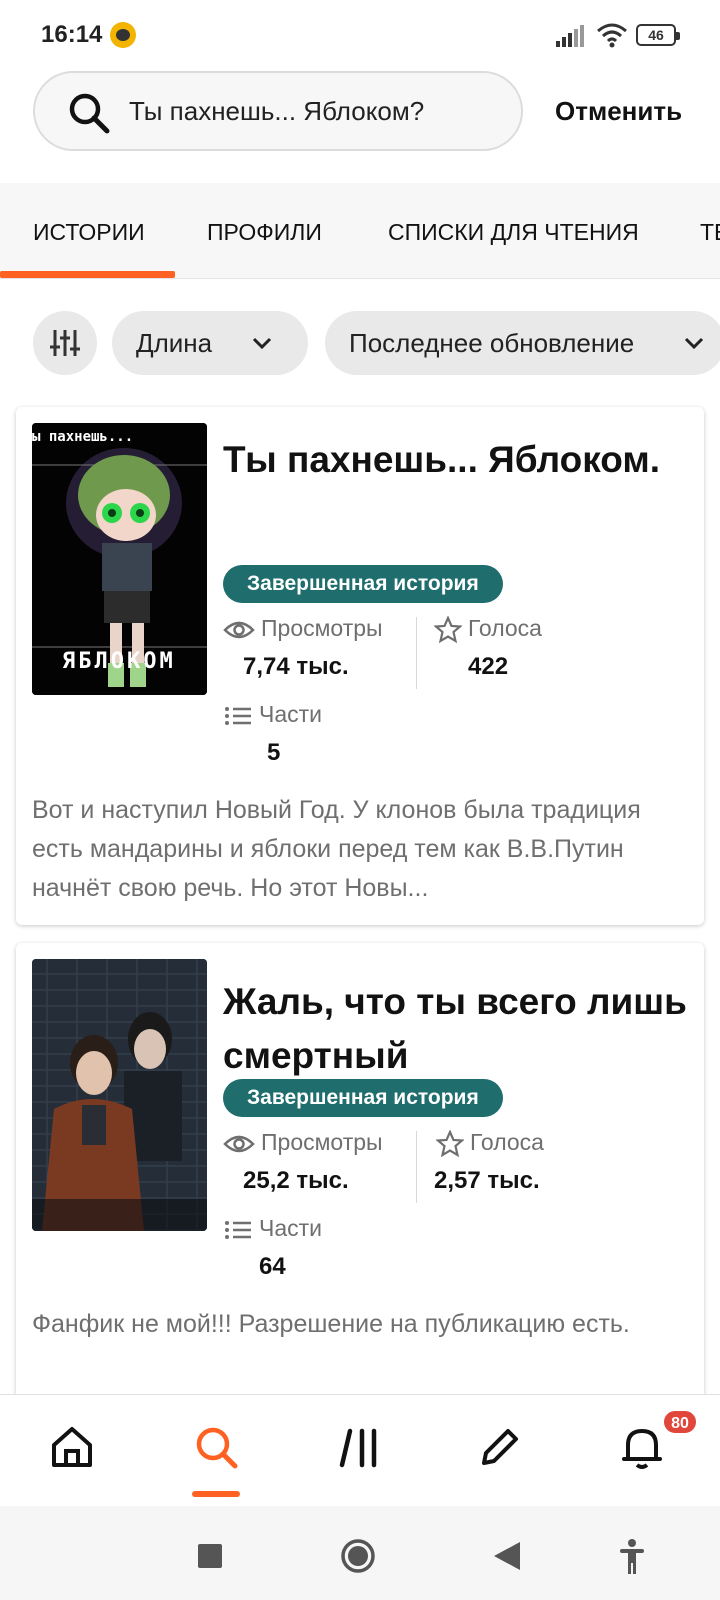 This screenshot has width=720, height=1600. Describe the element at coordinates (119, 559) in the screenshot. I see `story-cover-image: ы пахнешь... ЯБЛОКОМ` at that location.